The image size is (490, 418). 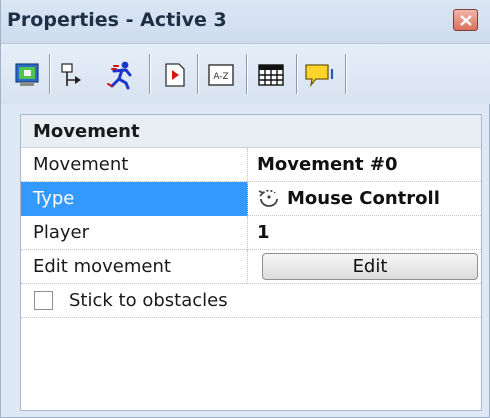 What do you see at coordinates (268, 198) in the screenshot?
I see `mouse-controlled-icon` at bounding box center [268, 198].